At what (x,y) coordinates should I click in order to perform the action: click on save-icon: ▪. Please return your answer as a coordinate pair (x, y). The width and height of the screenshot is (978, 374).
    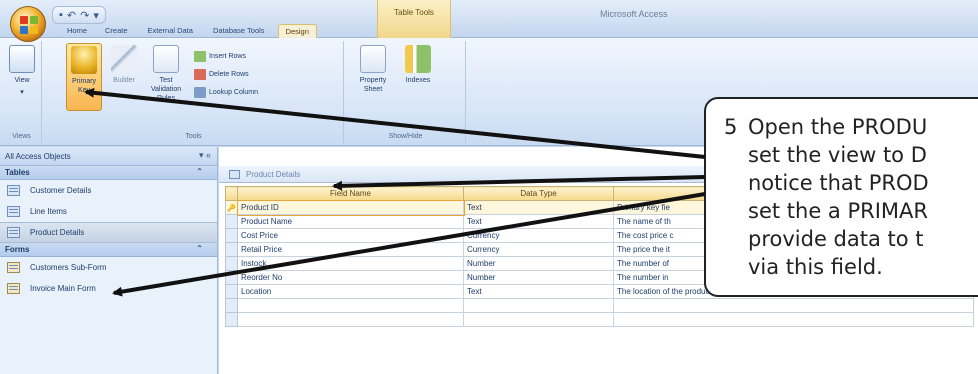
    Looking at the image, I should click on (61, 15).